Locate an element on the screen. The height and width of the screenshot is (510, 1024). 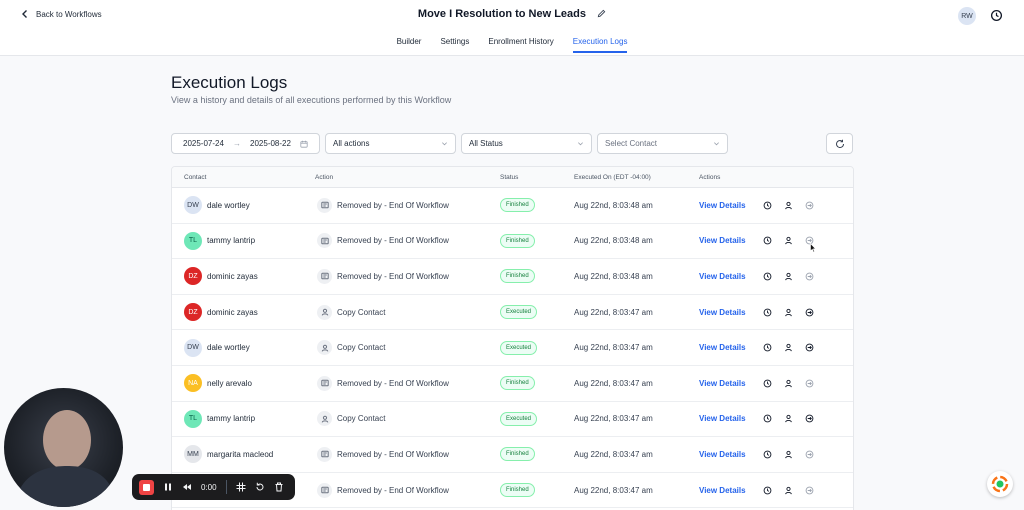
stop-recording-button is located at coordinates (146, 487).